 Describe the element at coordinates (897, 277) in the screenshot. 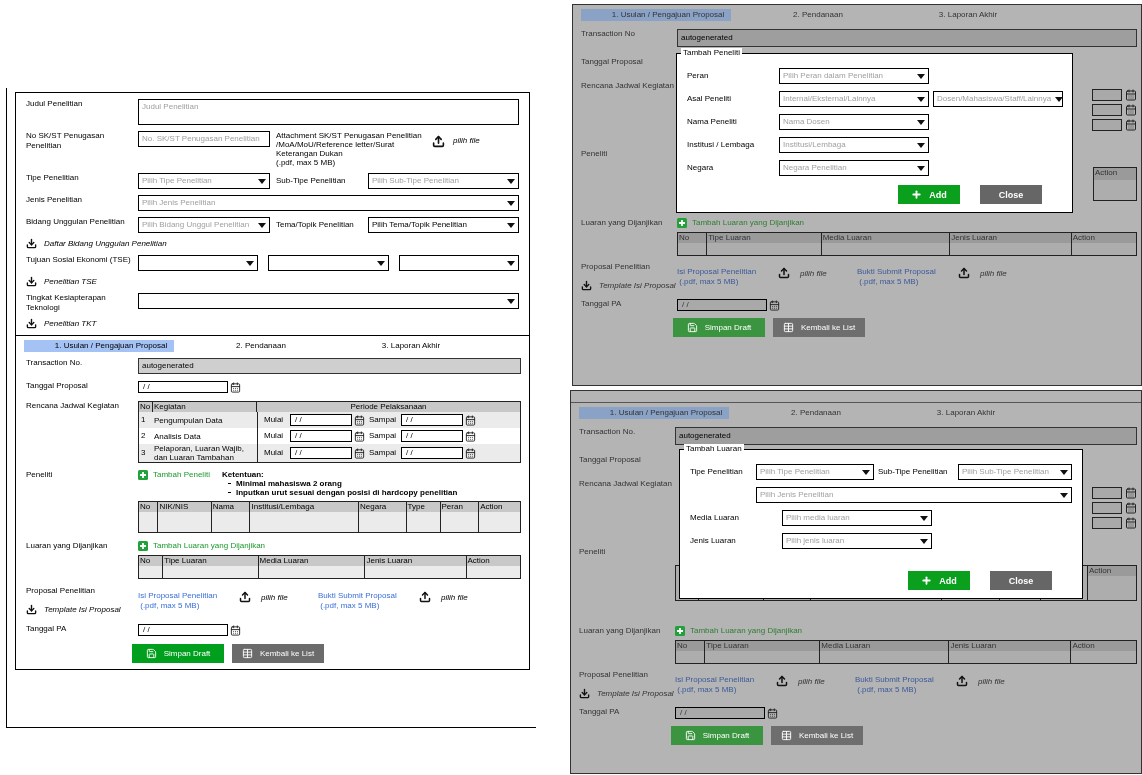

I see `upload-label: Bukti Submit Proposal (.pdf, max 5 MB)` at that location.